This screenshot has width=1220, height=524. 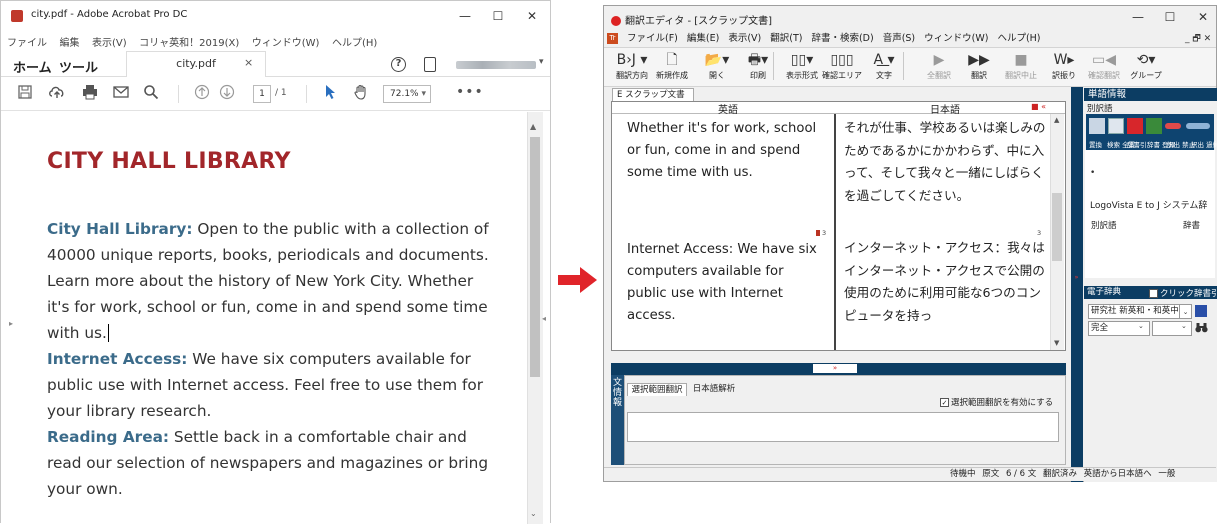 I want to click on help-icon: ?, so click(x=398, y=64).